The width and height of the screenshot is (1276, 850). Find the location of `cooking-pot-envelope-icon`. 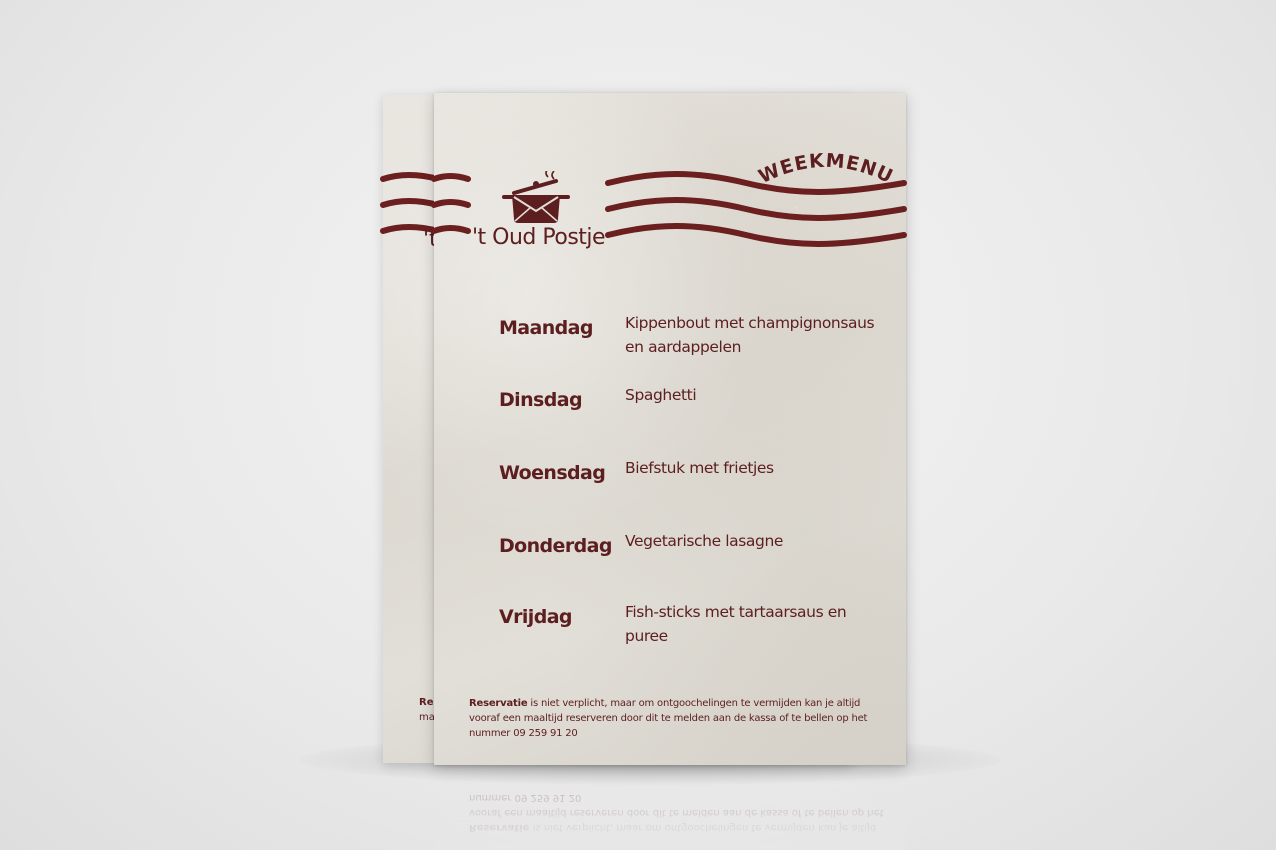

cooking-pot-envelope-icon is located at coordinates (536, 197).